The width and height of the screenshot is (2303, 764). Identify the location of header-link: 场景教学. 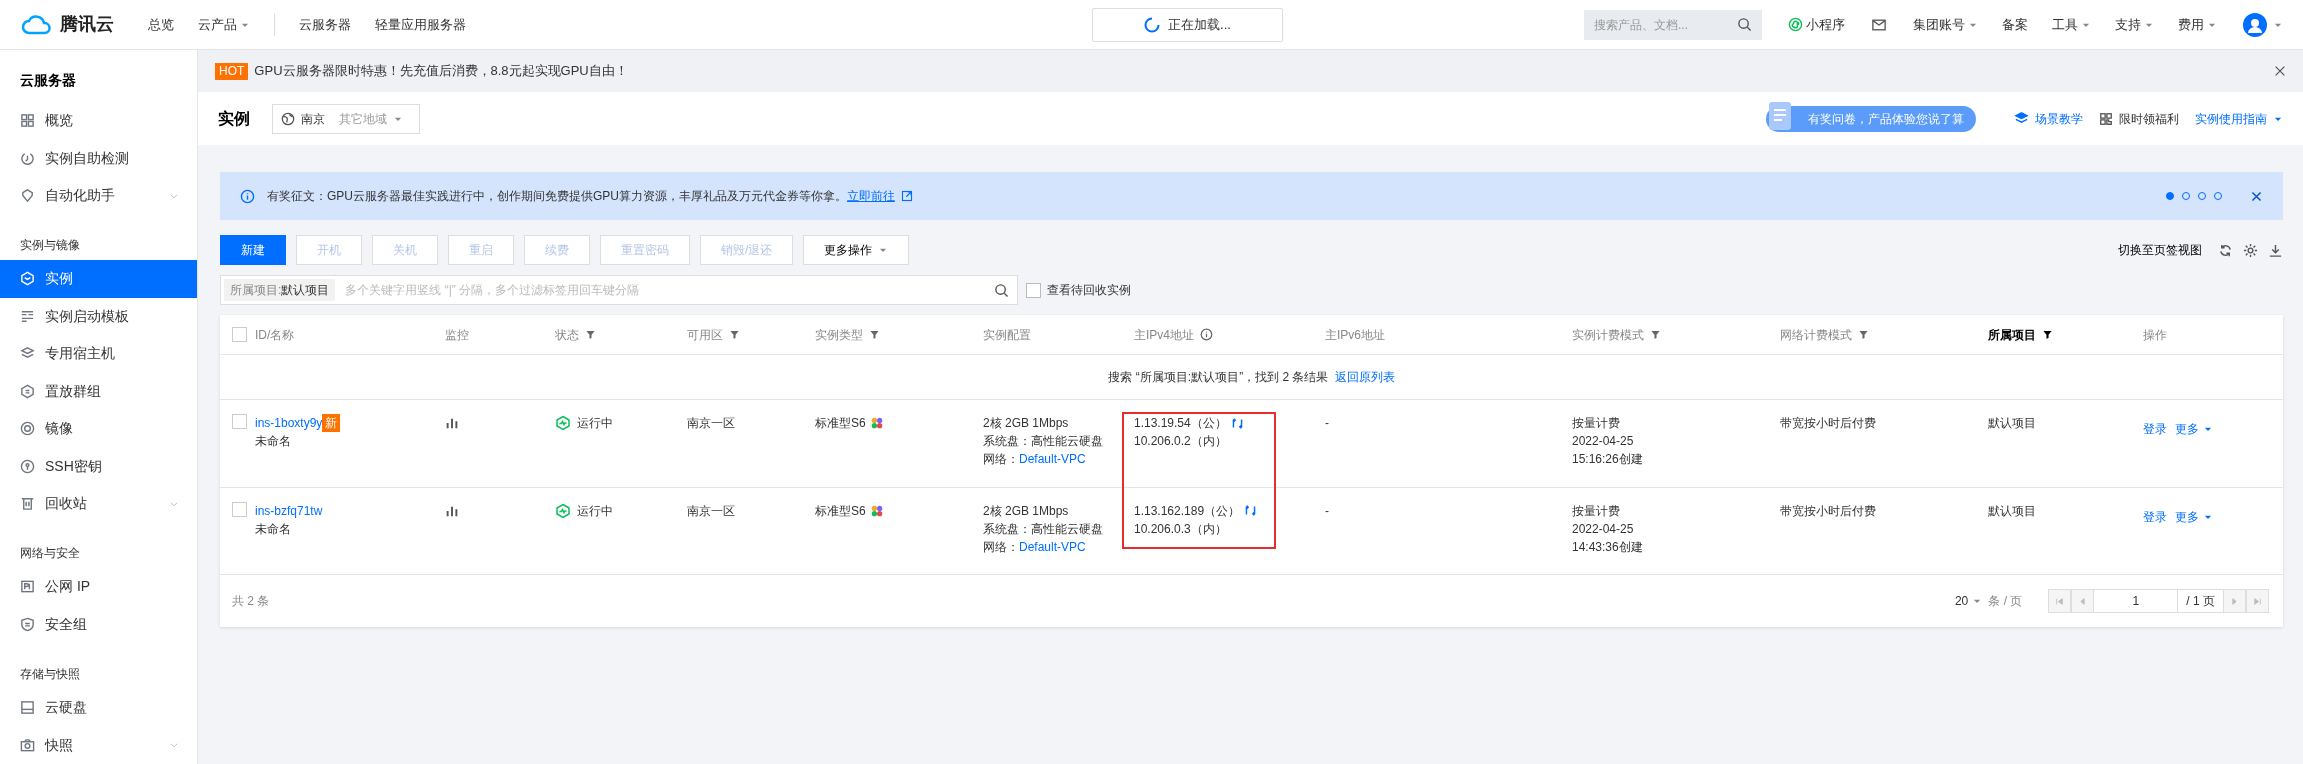
(2048, 118).